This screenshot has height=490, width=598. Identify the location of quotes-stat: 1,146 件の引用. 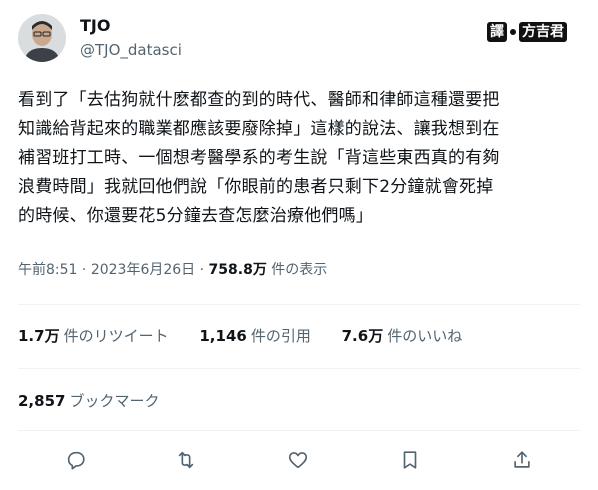
(254, 336).